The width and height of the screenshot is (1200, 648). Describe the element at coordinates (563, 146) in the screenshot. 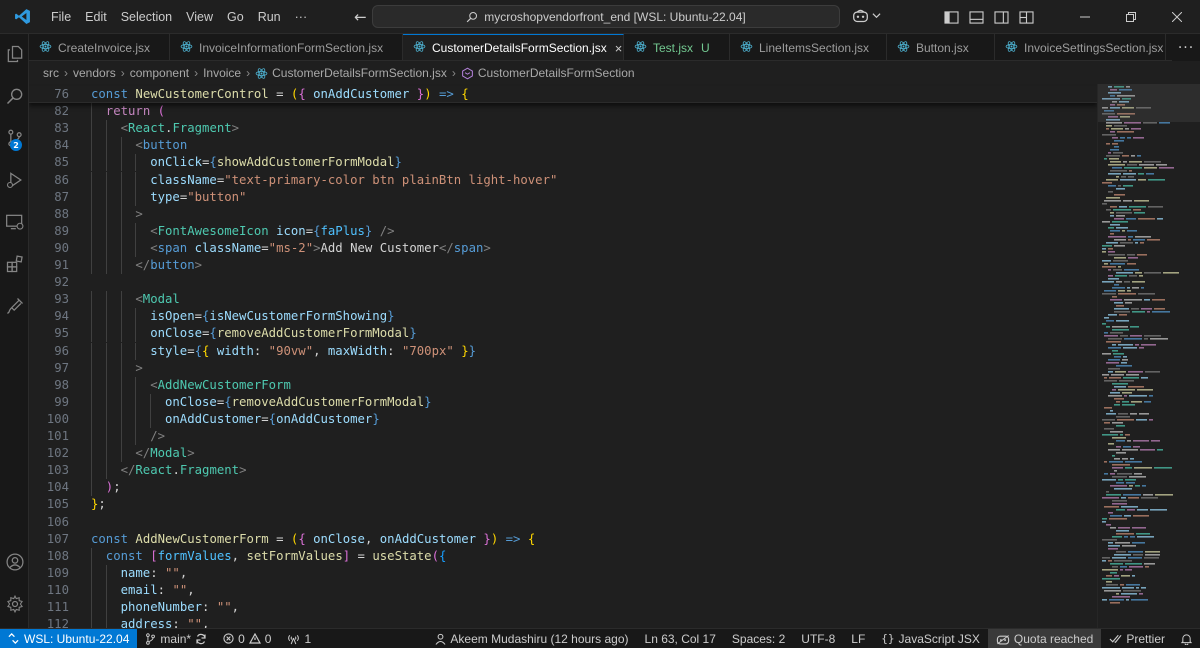

I see `code-line: 84 <button` at that location.